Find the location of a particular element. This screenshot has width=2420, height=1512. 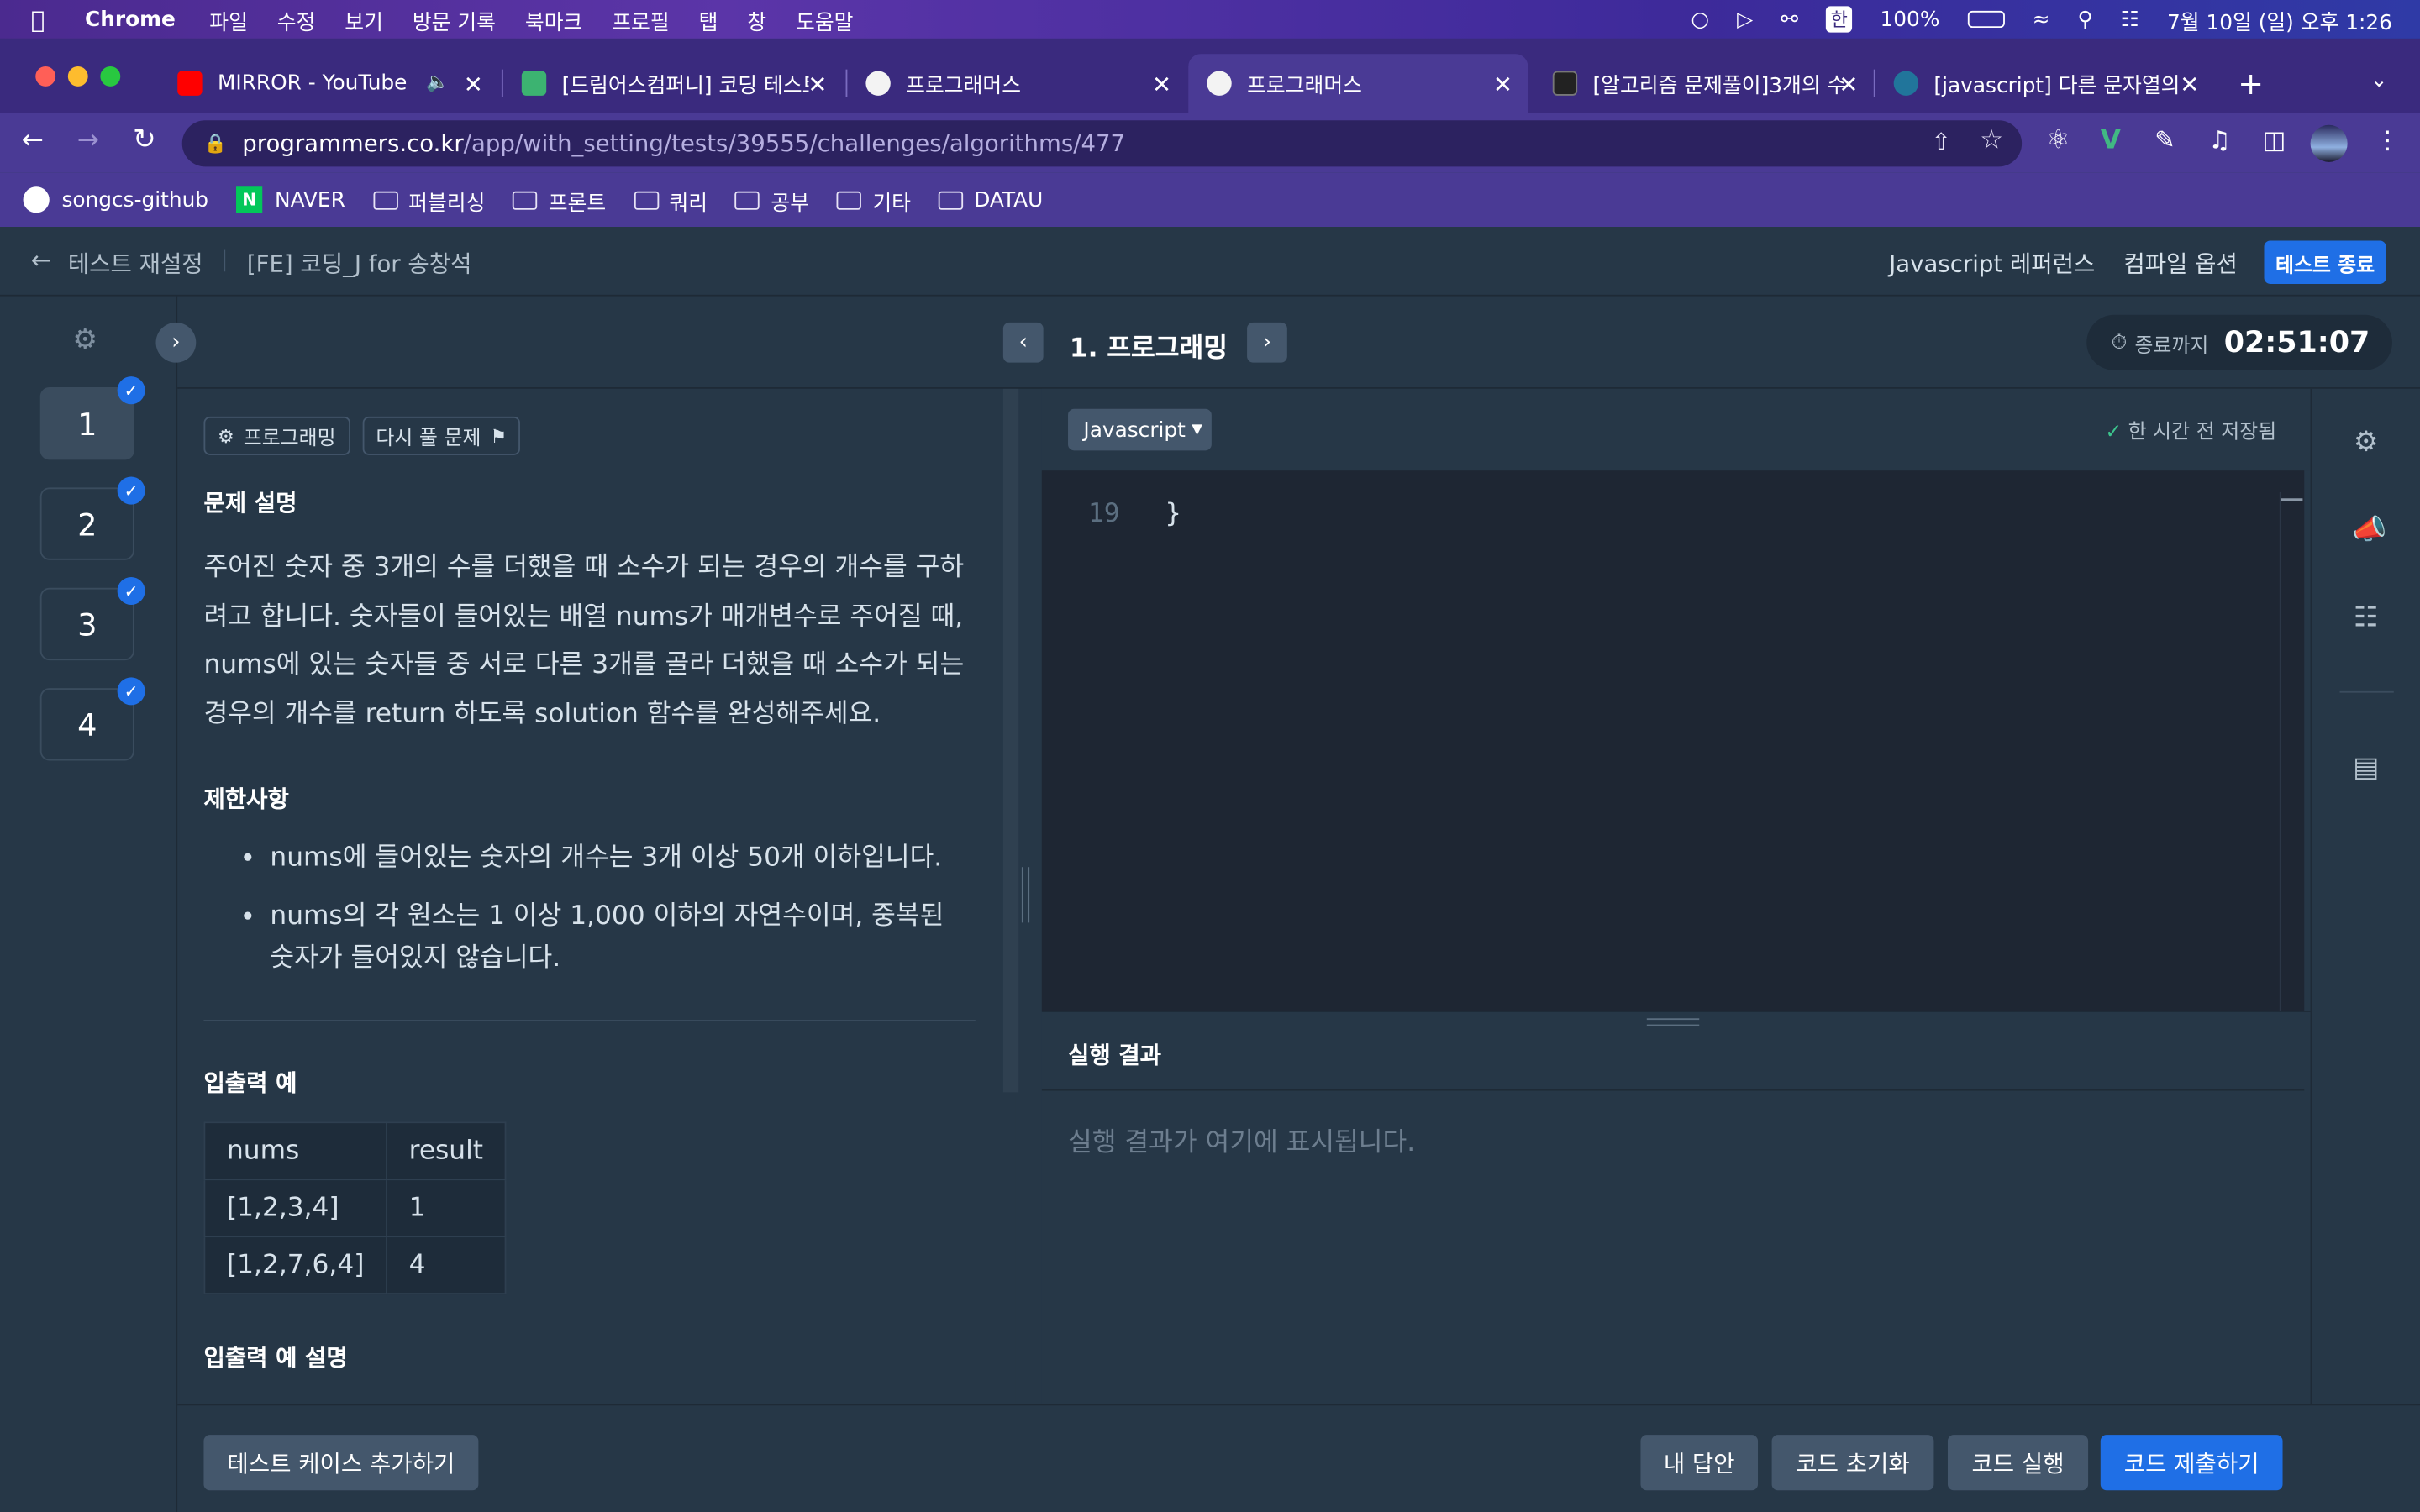

tab-programmers-2: 프로그래머스 ✕ is located at coordinates (1358, 83).